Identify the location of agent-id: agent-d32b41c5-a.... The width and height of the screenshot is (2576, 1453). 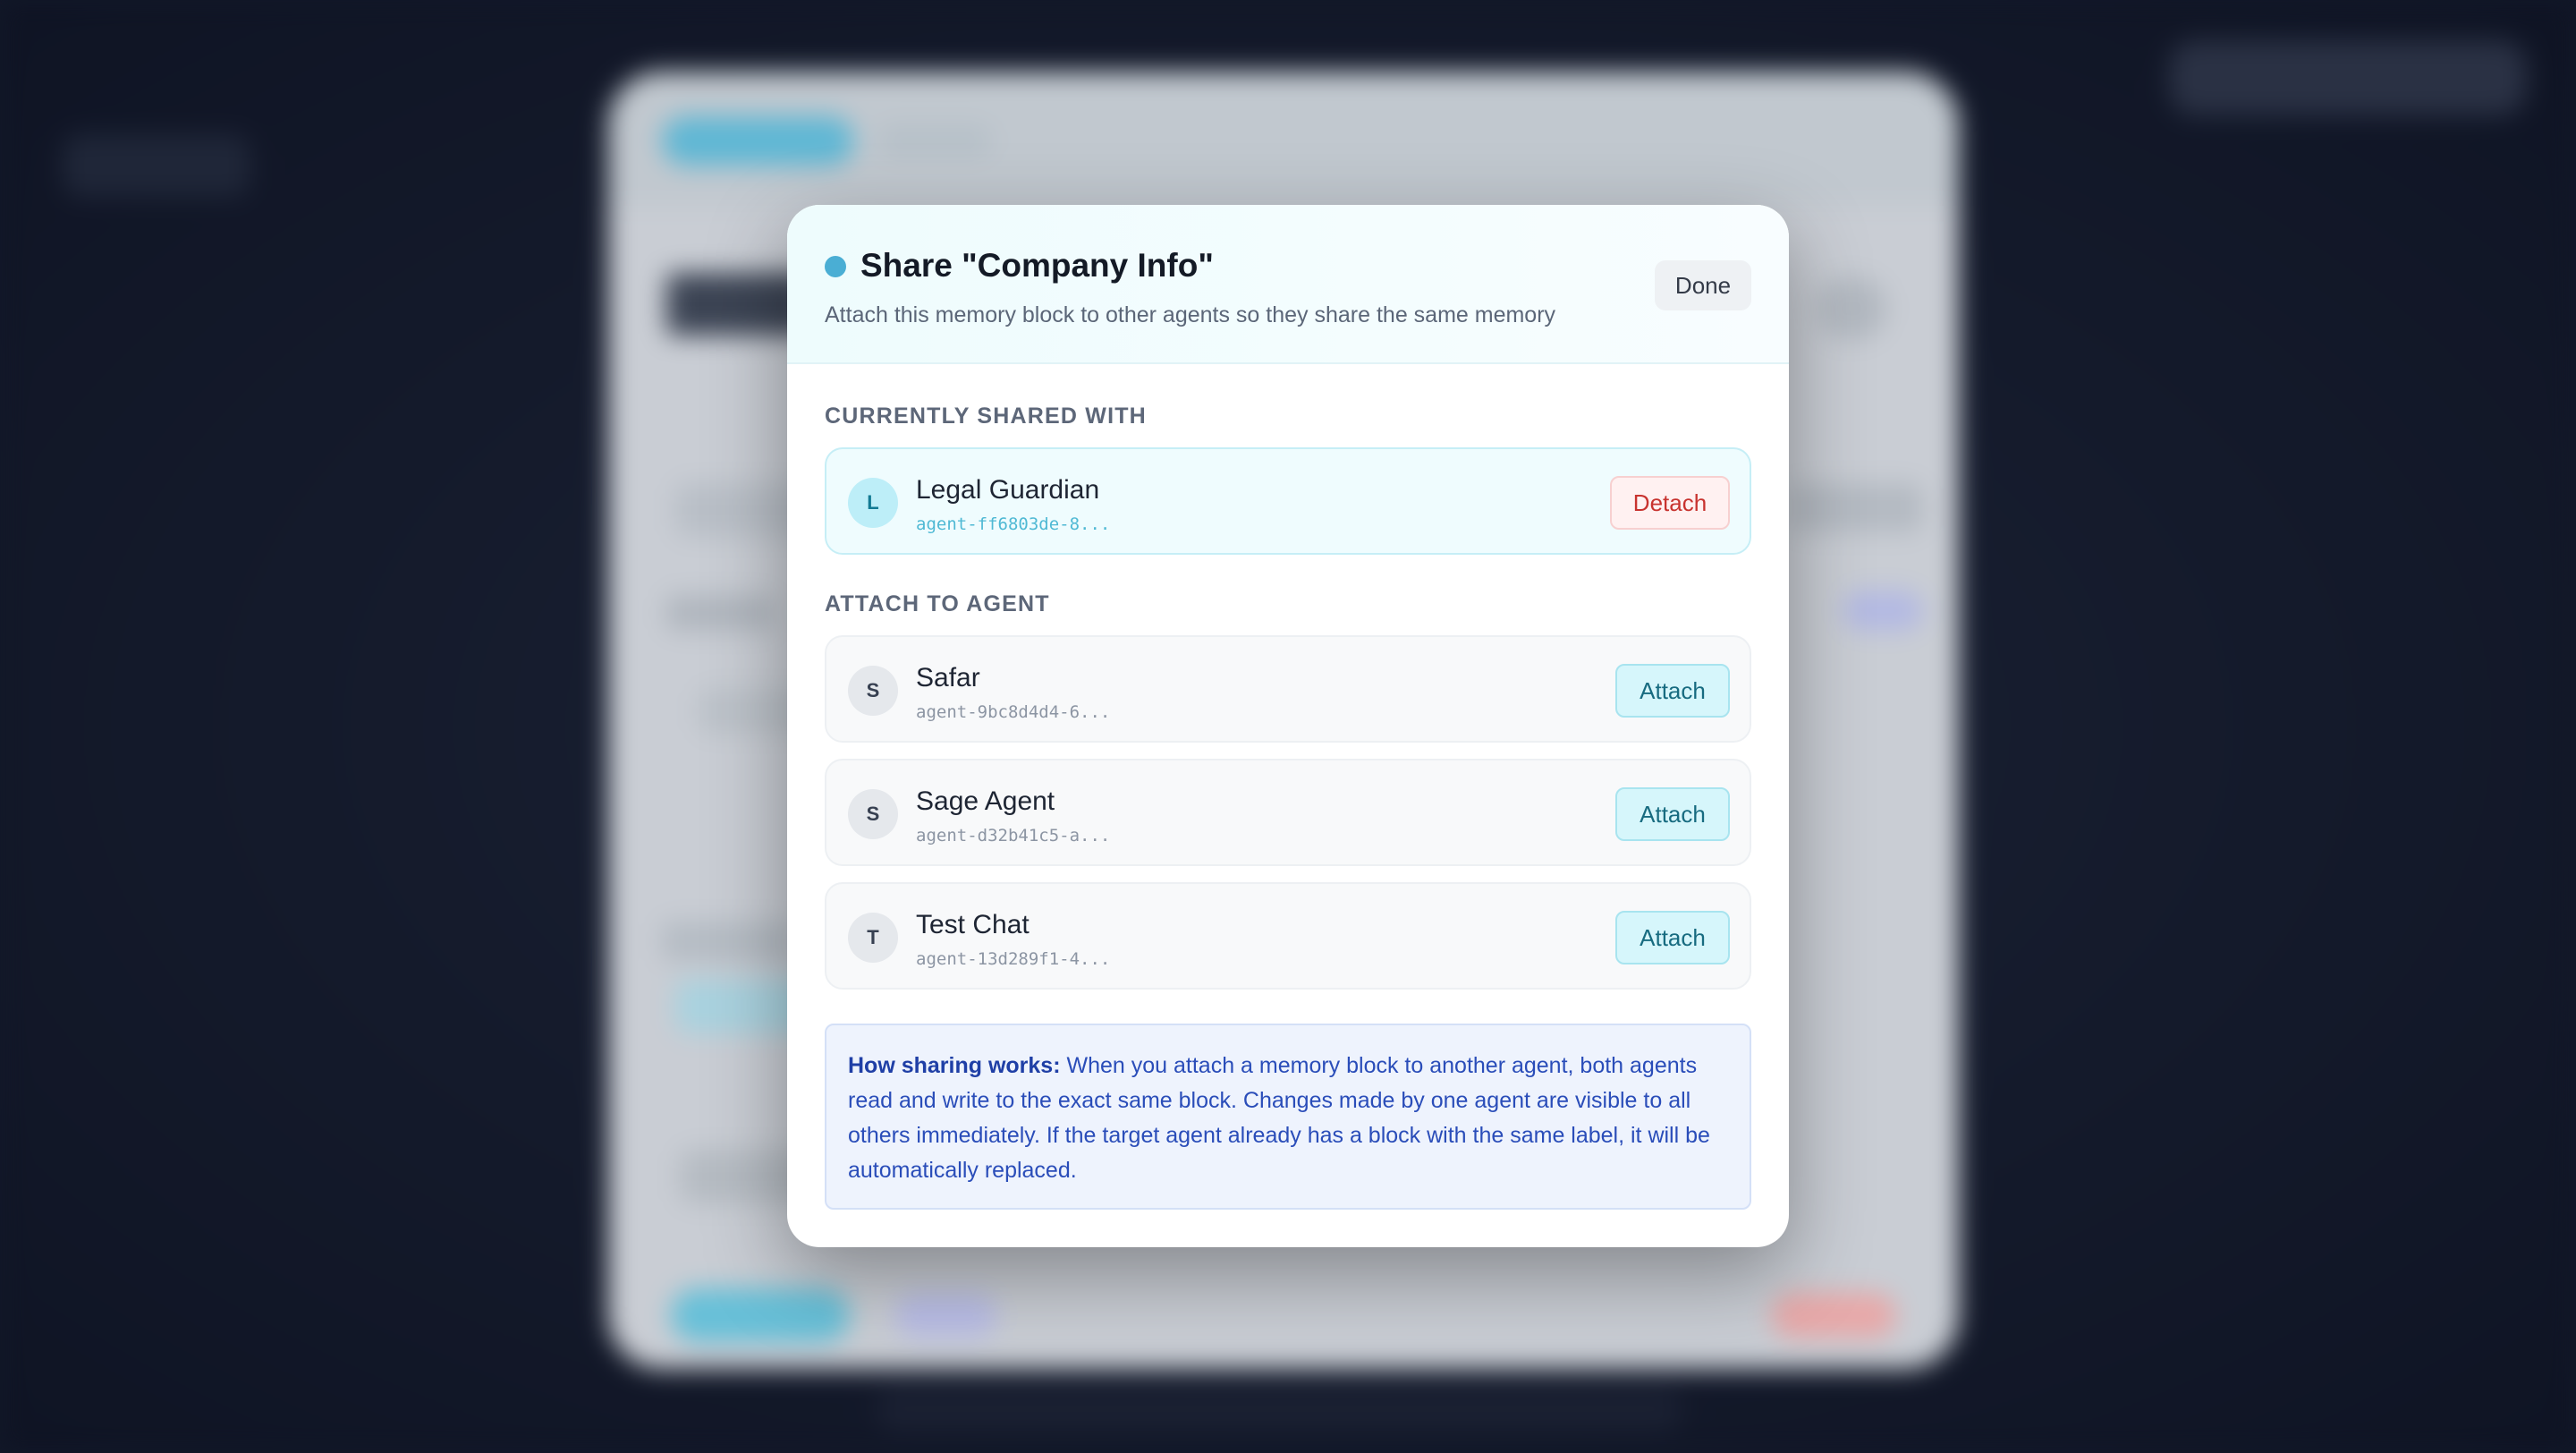
(1013, 835).